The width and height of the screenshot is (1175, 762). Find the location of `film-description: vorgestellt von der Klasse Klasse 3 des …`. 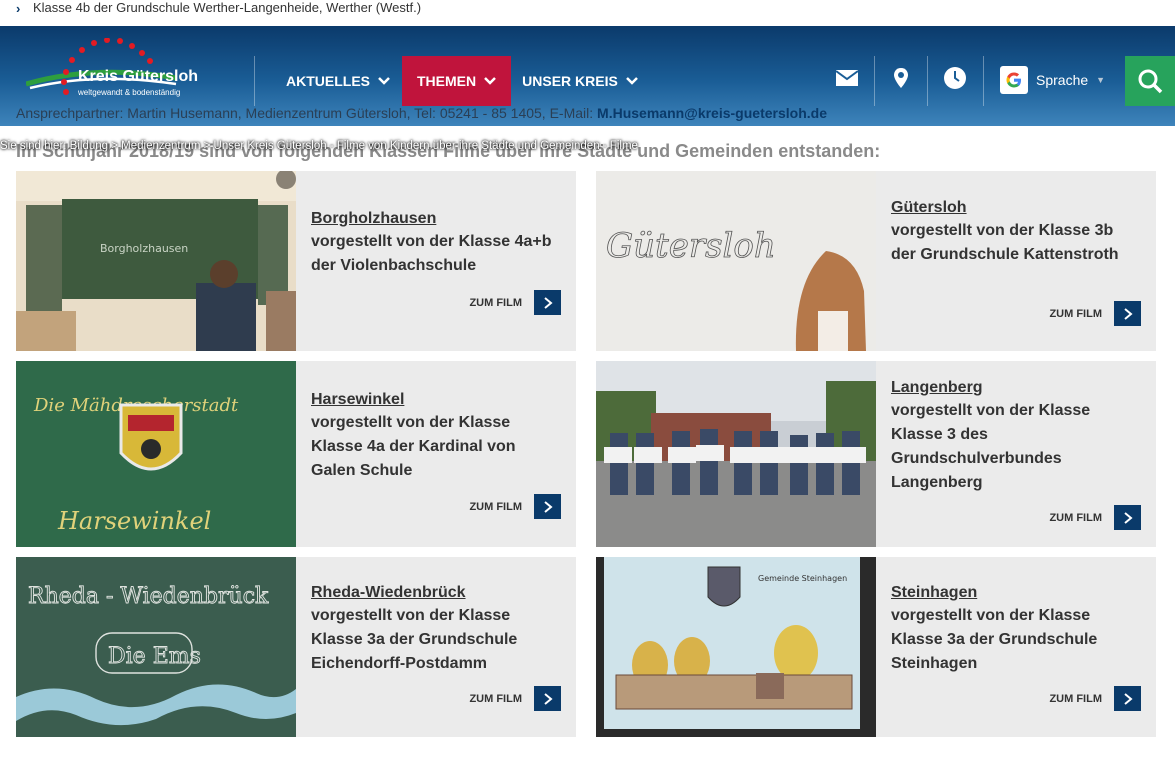

film-description: vorgestellt von der Klasse Klasse 3 des … is located at coordinates (991, 446).